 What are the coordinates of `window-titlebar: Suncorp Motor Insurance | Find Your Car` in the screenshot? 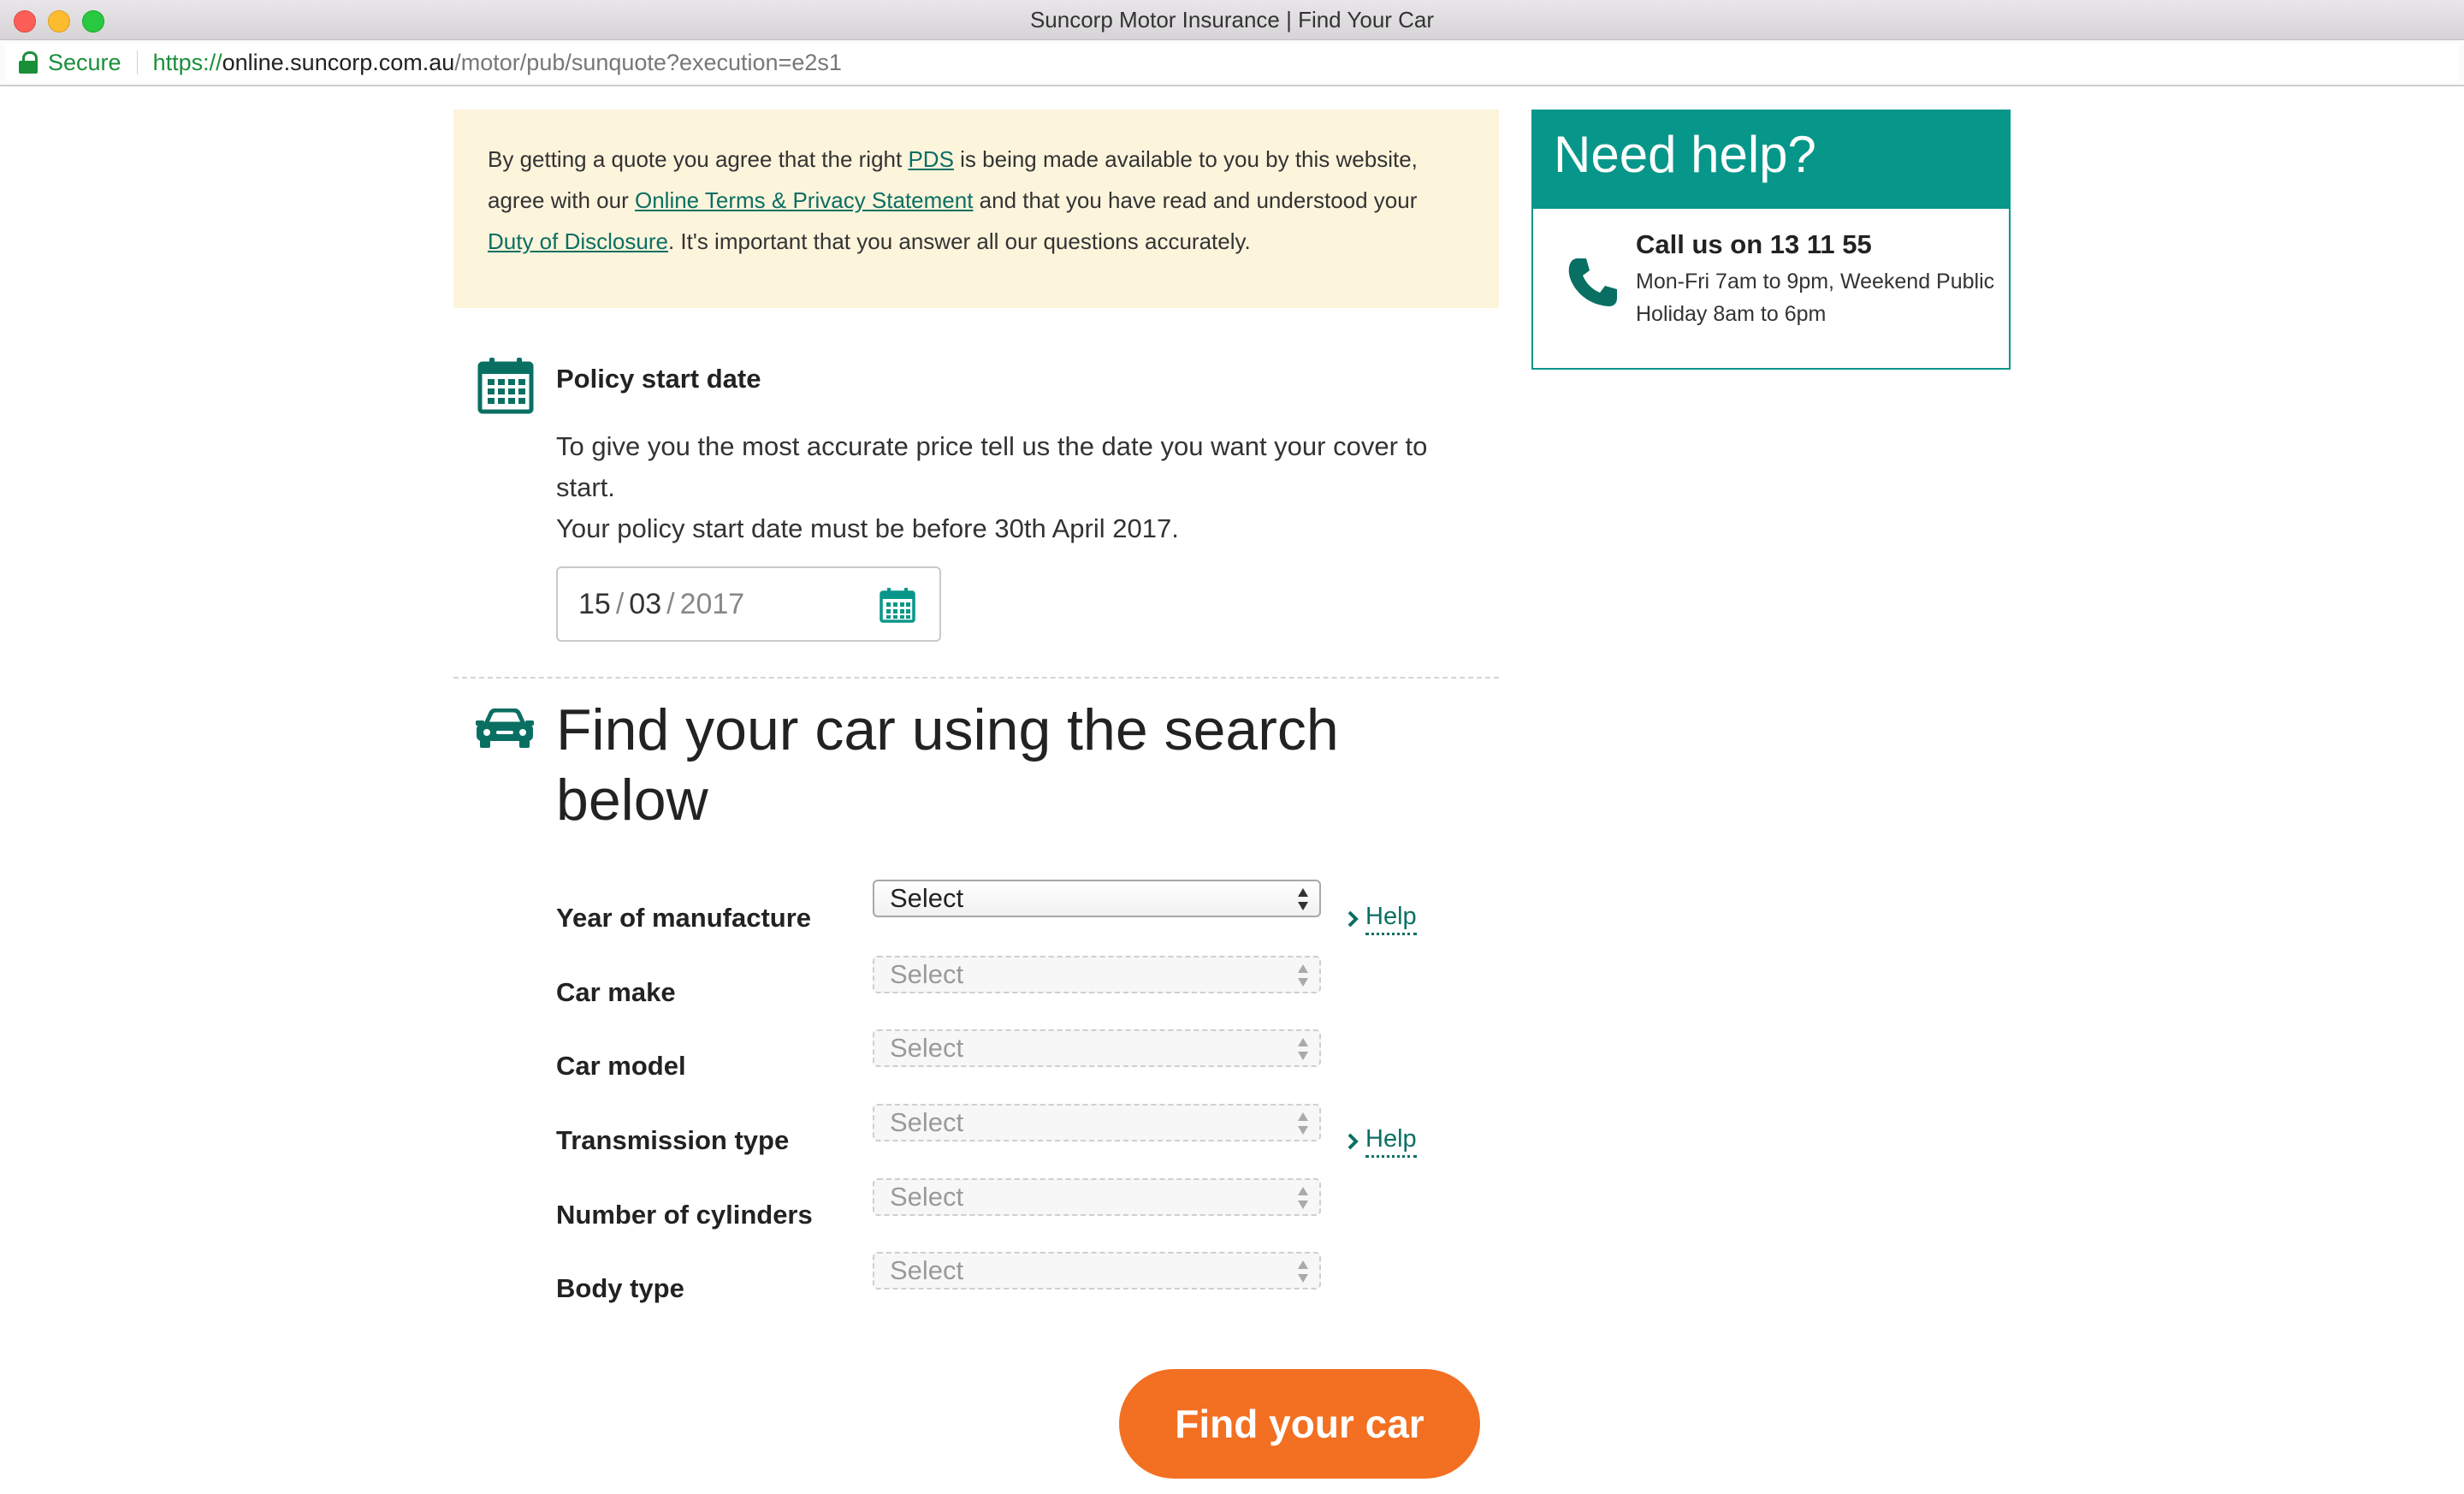 It's located at (1232, 20).